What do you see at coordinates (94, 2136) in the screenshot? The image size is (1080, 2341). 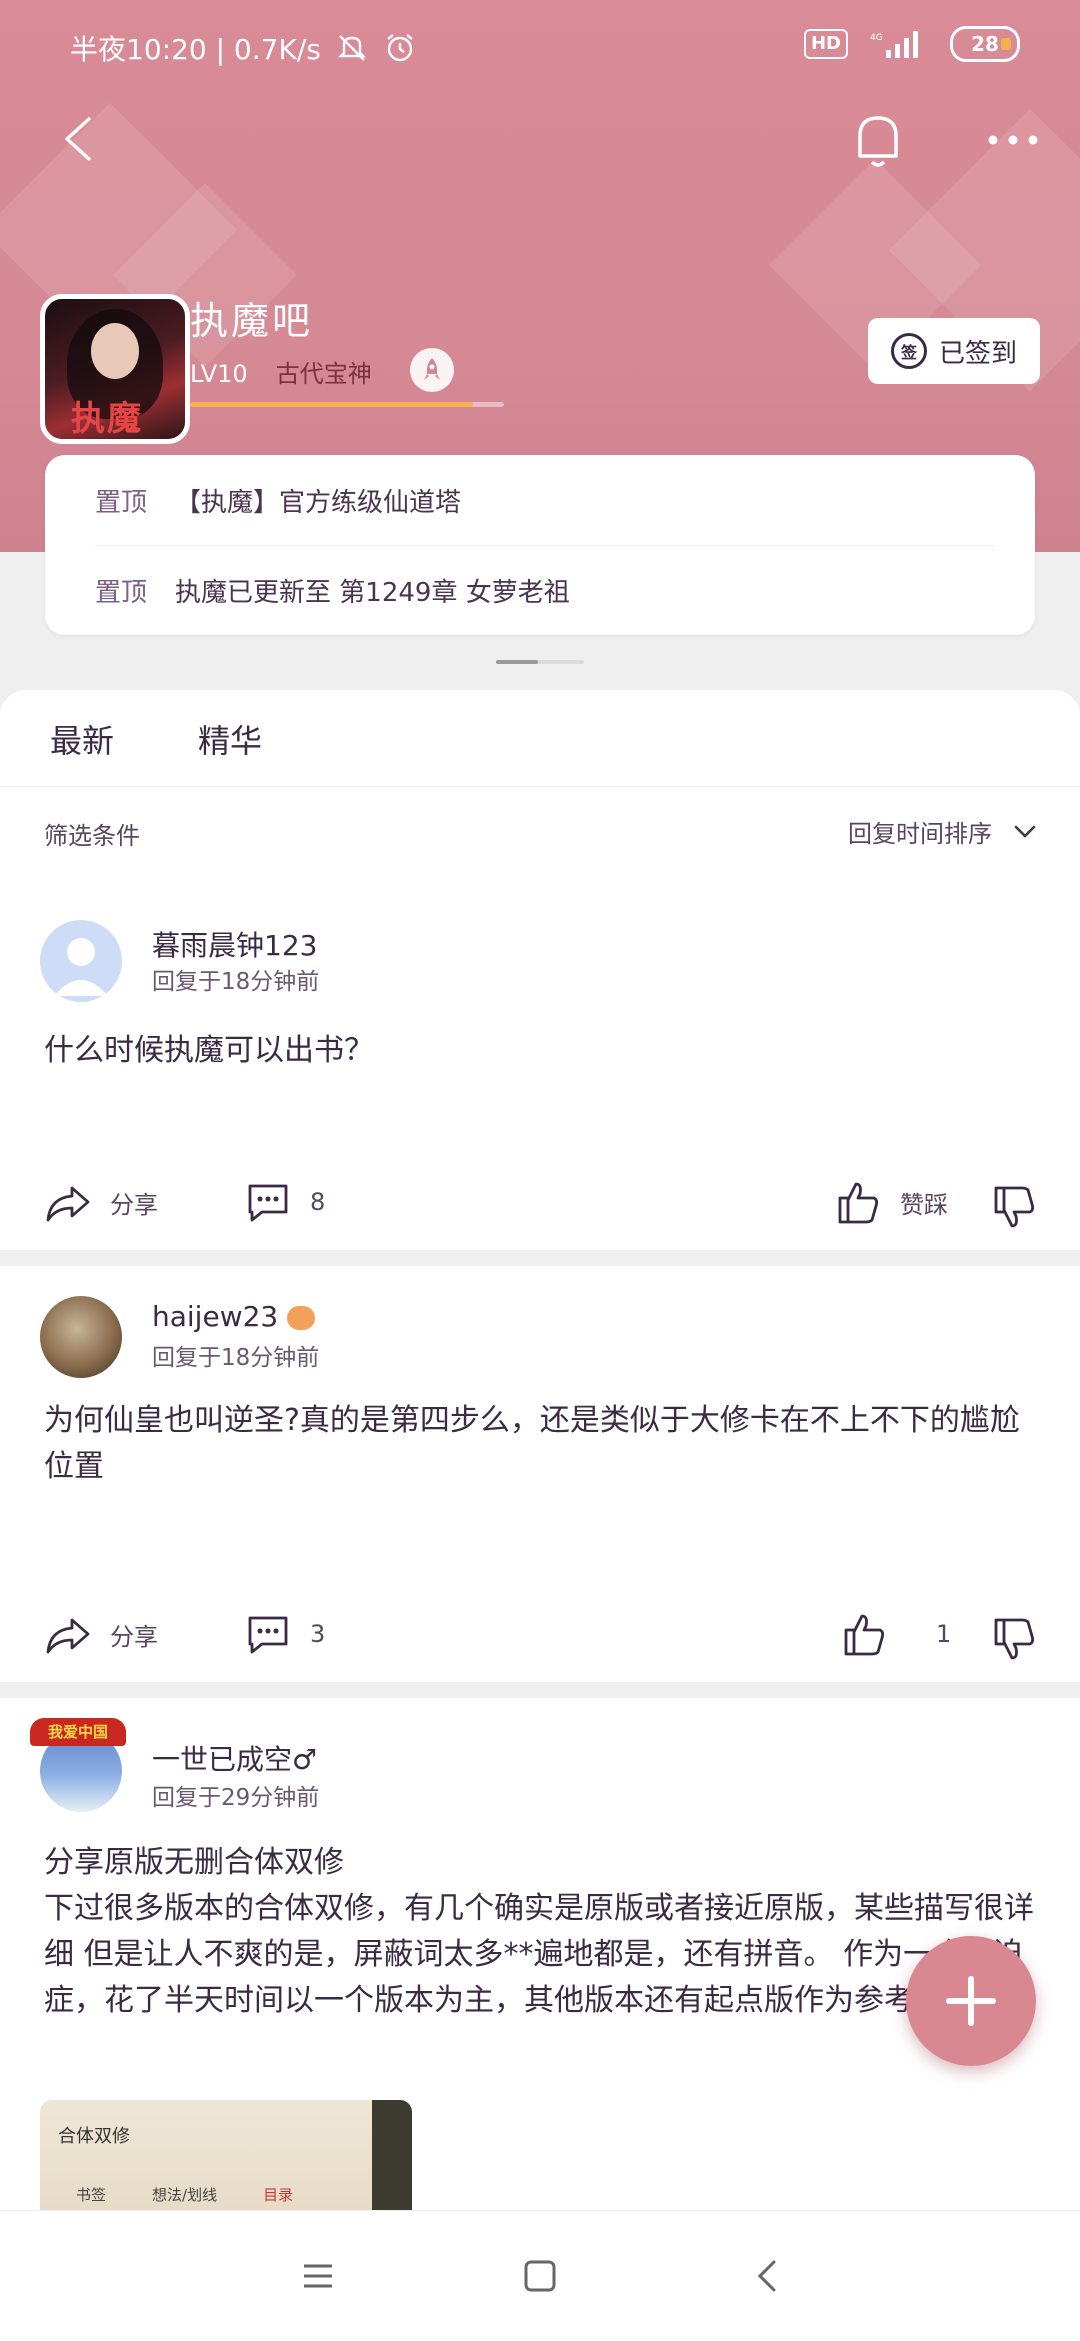 I see `image-title: 合体双修` at bounding box center [94, 2136].